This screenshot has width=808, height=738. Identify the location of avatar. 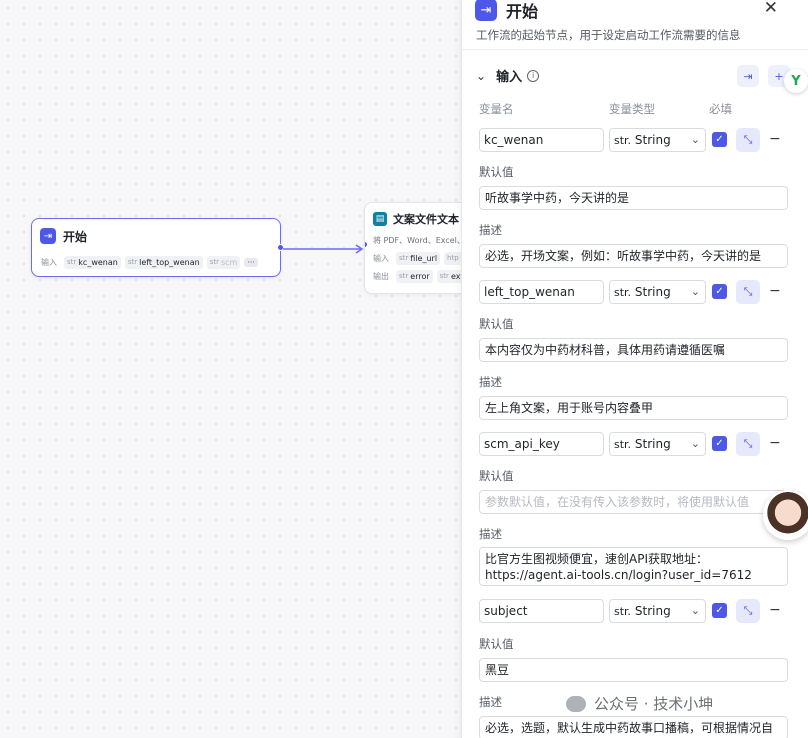
(785, 515).